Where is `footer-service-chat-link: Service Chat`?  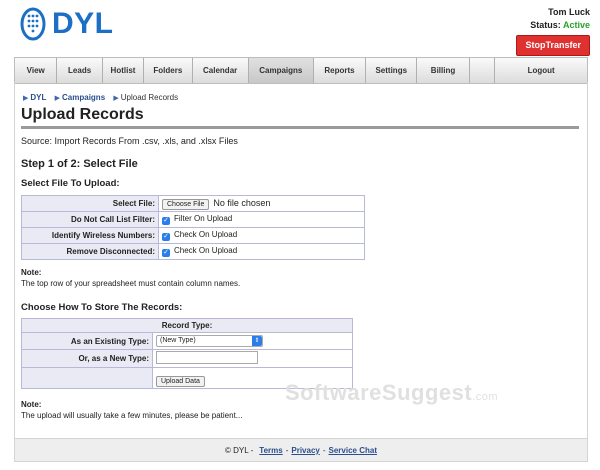
footer-service-chat-link: Service Chat is located at coordinates (353, 450).